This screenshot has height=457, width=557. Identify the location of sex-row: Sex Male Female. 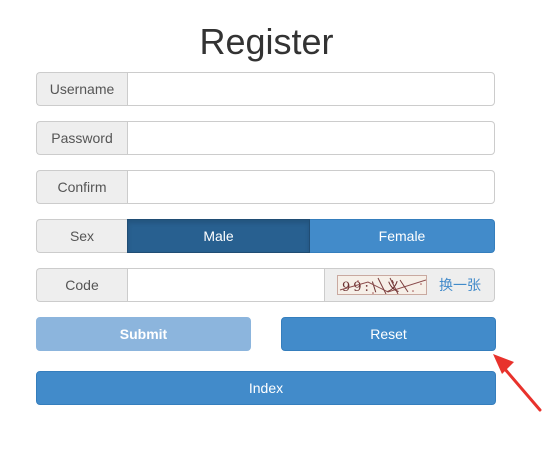
(265, 236).